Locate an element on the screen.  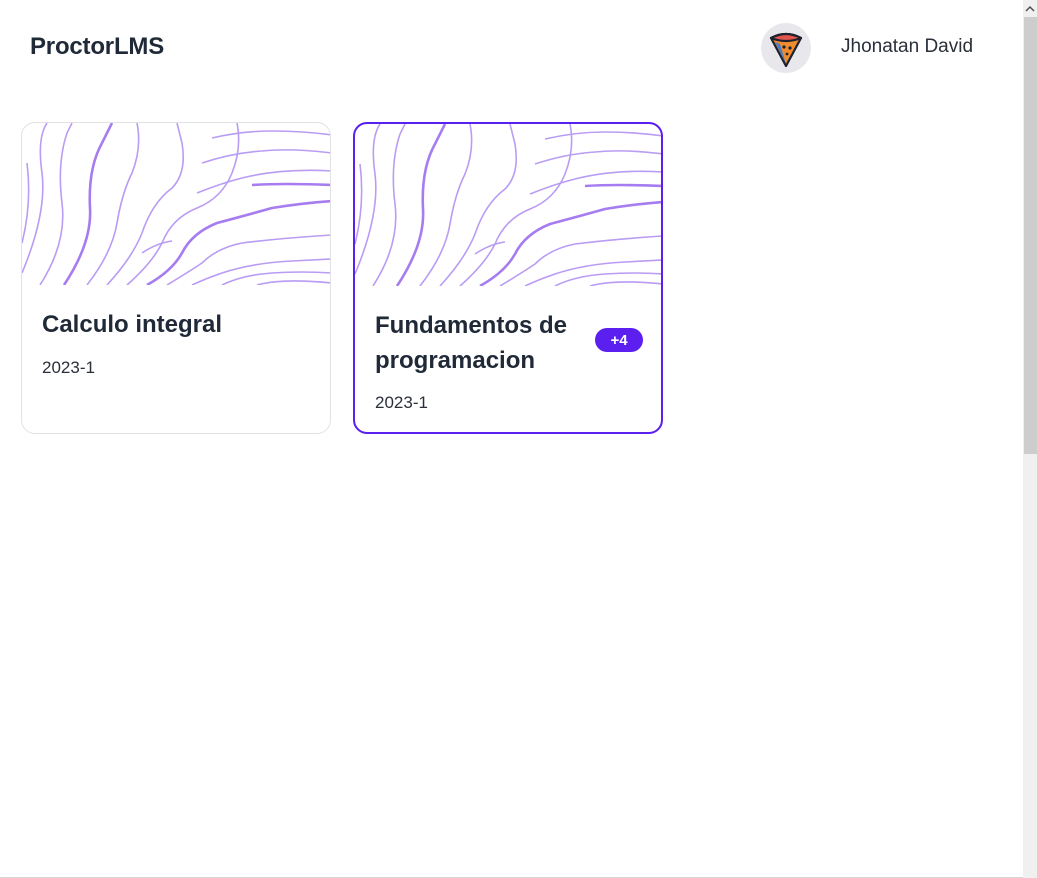
vertical-scrollbar is located at coordinates (1030, 439).